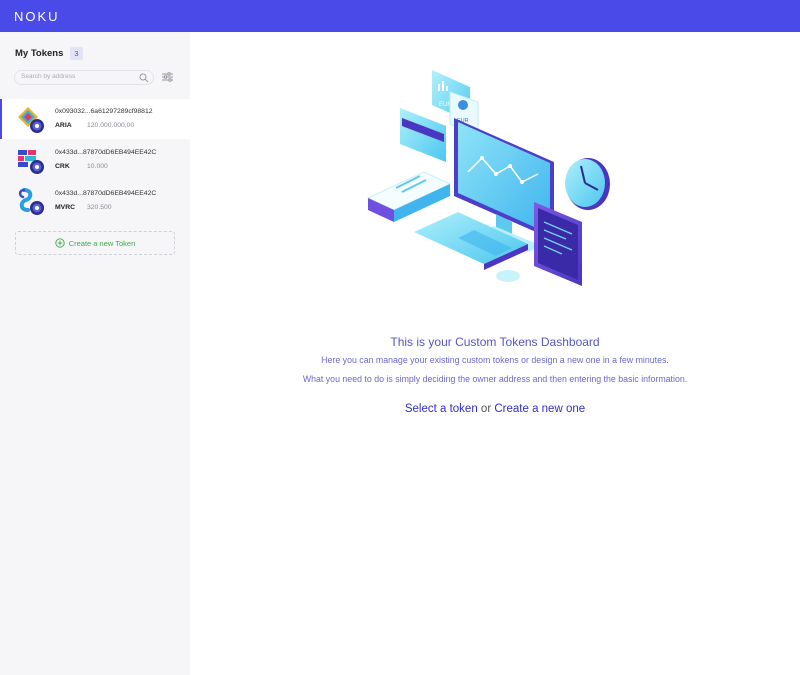 The width and height of the screenshot is (800, 675). I want to click on create-token-button: Create a new Token, so click(95, 243).